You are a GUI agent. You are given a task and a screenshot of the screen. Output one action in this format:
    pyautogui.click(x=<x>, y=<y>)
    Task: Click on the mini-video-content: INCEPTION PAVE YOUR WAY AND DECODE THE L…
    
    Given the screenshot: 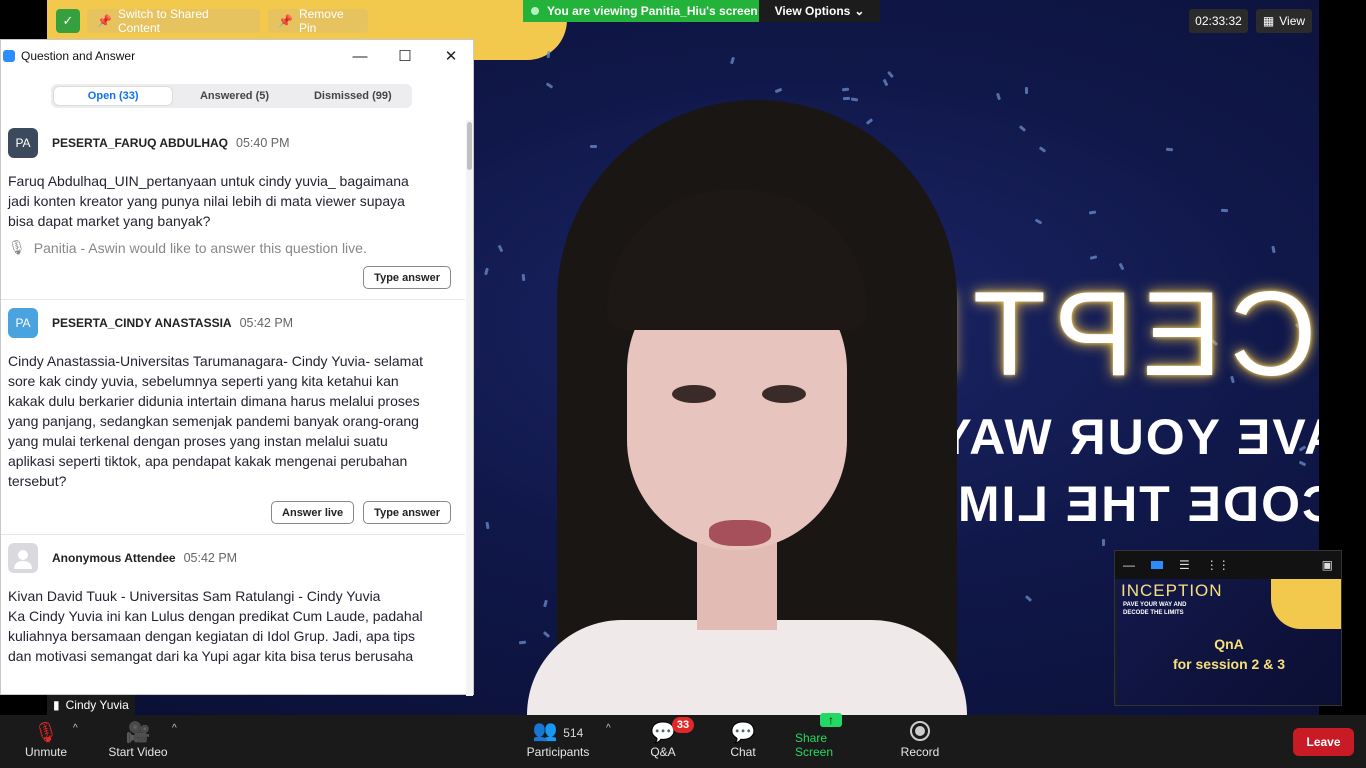 What is the action you would take?
    pyautogui.click(x=1229, y=642)
    